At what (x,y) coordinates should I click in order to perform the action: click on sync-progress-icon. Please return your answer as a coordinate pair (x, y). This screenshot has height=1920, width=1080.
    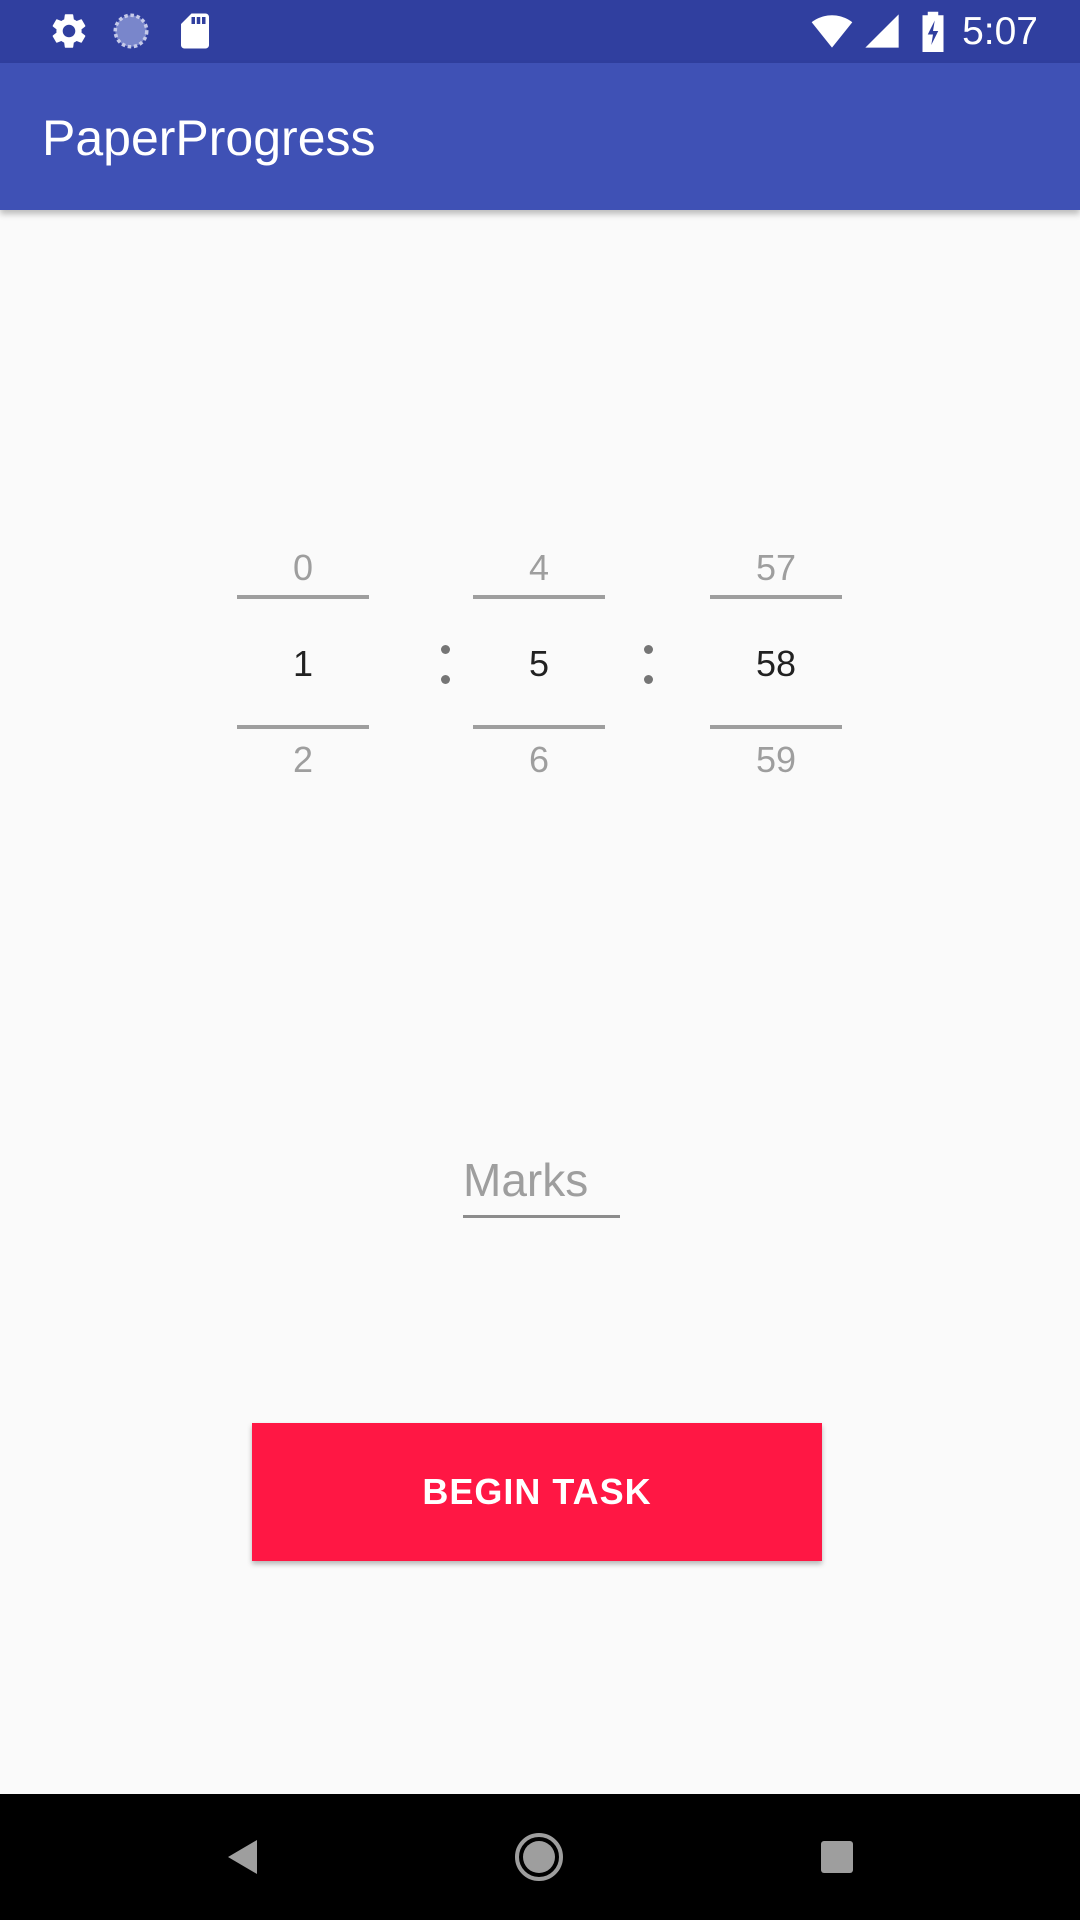
    Looking at the image, I should click on (131, 31).